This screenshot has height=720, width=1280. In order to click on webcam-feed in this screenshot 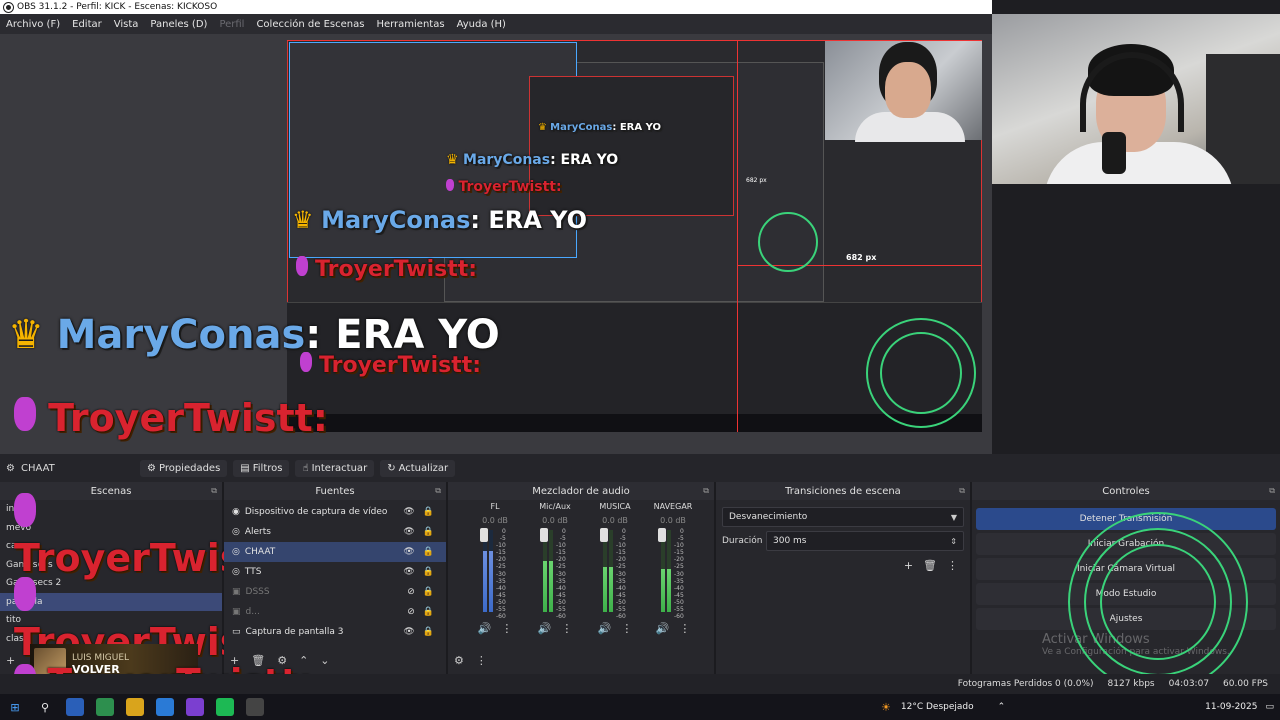, I will do `click(1136, 99)`.